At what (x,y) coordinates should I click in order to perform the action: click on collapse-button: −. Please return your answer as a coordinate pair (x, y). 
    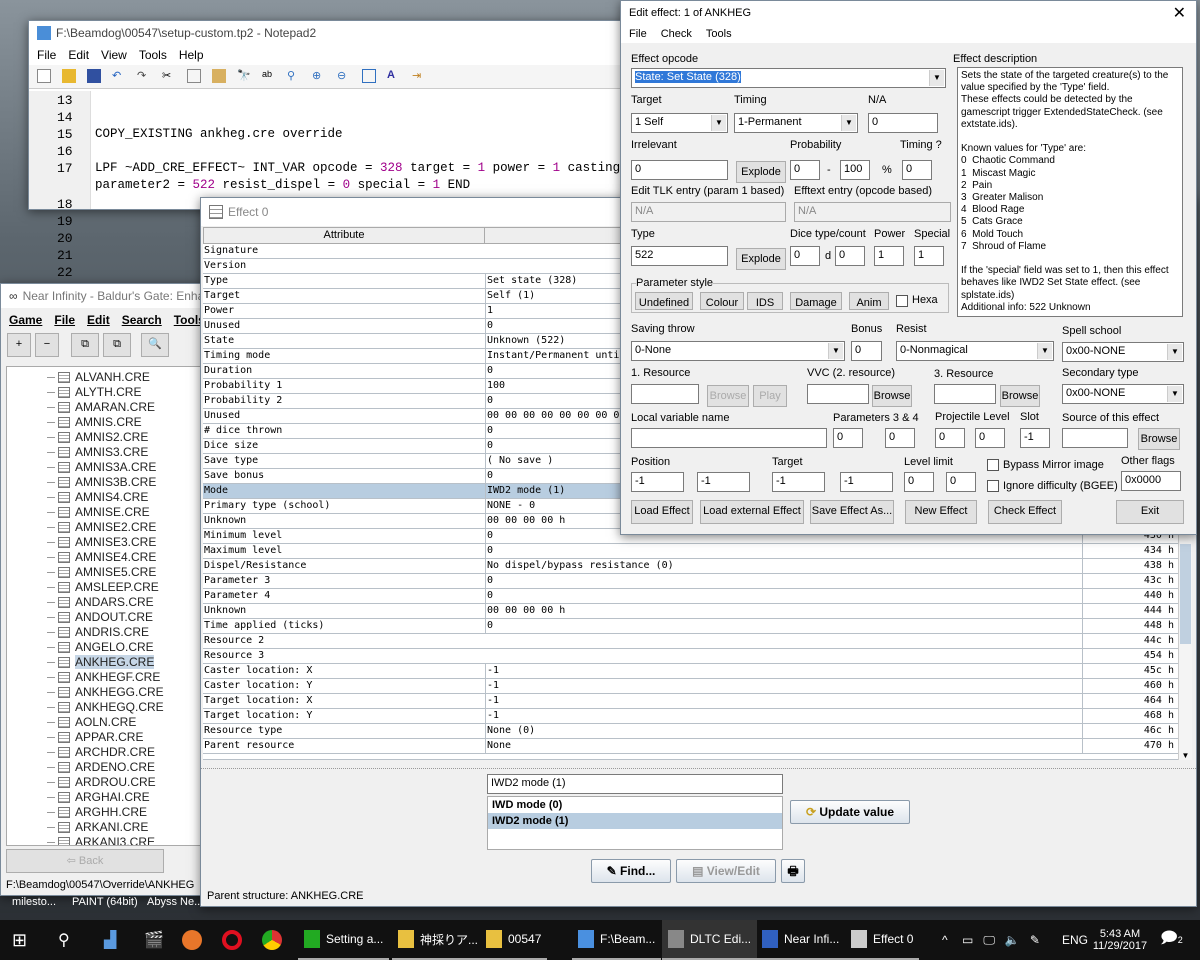
    Looking at the image, I should click on (47, 345).